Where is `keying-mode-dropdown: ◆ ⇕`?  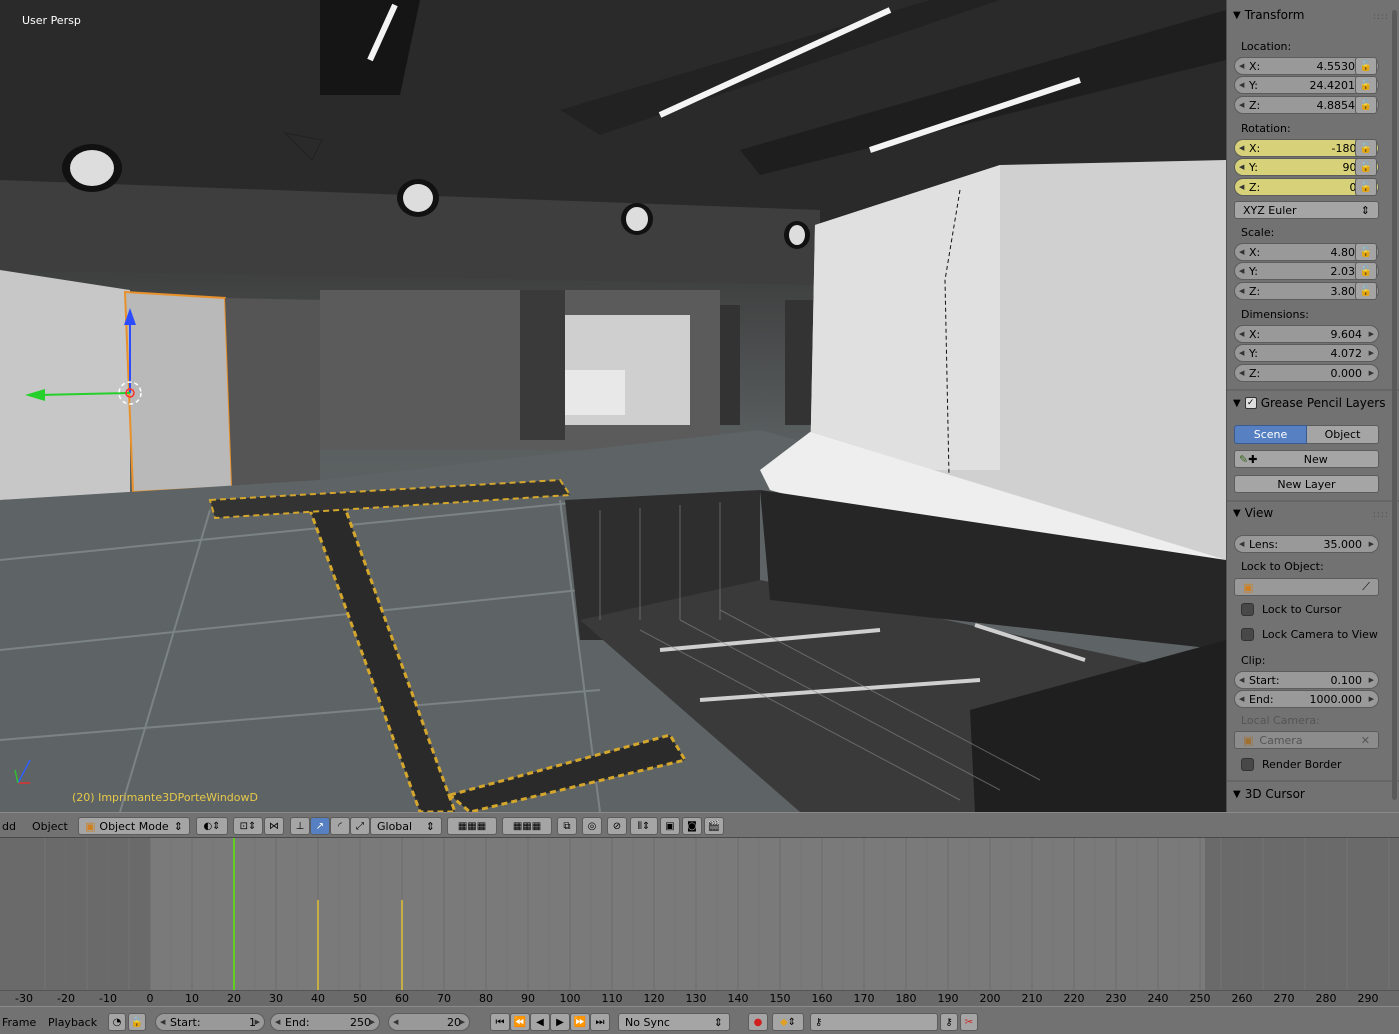 keying-mode-dropdown: ◆ ⇕ is located at coordinates (788, 1022).